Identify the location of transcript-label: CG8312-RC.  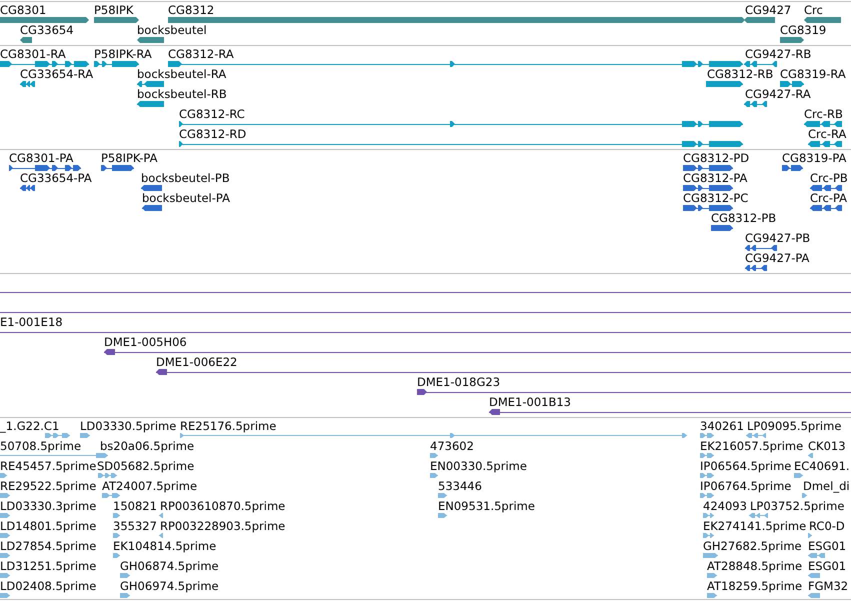
(212, 114).